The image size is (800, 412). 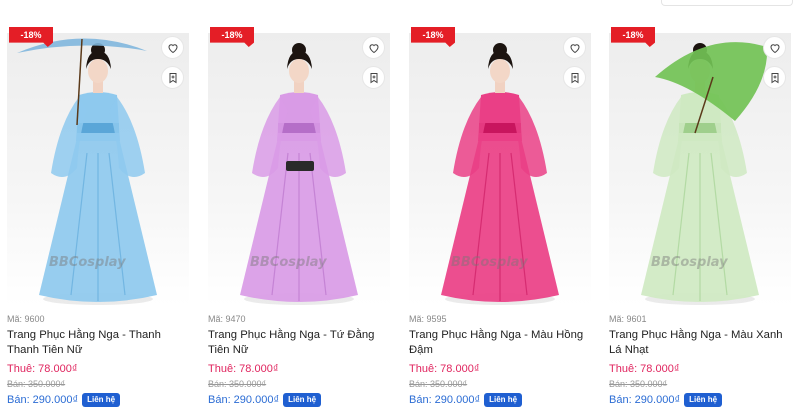 I want to click on product-name: Trang Phục Hằng Nga - Màu Xanh Lá Nhạt, so click(x=700, y=342).